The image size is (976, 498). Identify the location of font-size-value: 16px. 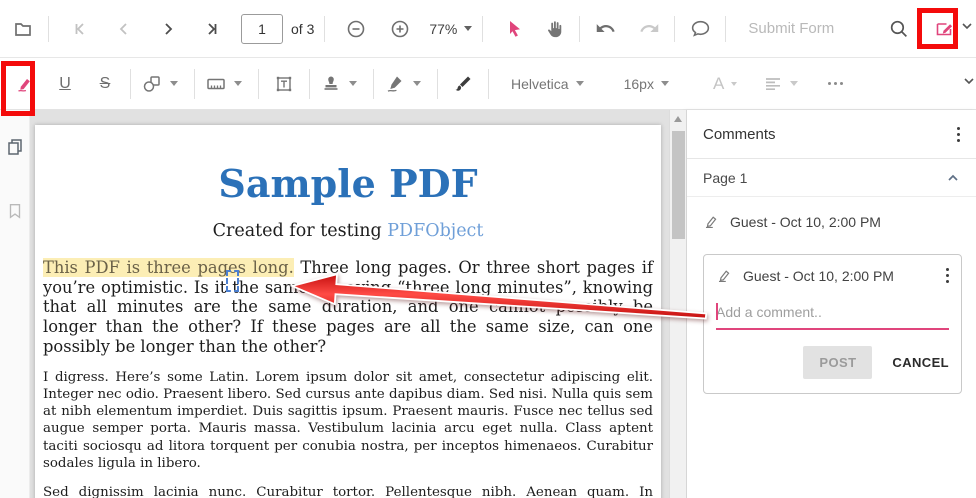
(638, 83).